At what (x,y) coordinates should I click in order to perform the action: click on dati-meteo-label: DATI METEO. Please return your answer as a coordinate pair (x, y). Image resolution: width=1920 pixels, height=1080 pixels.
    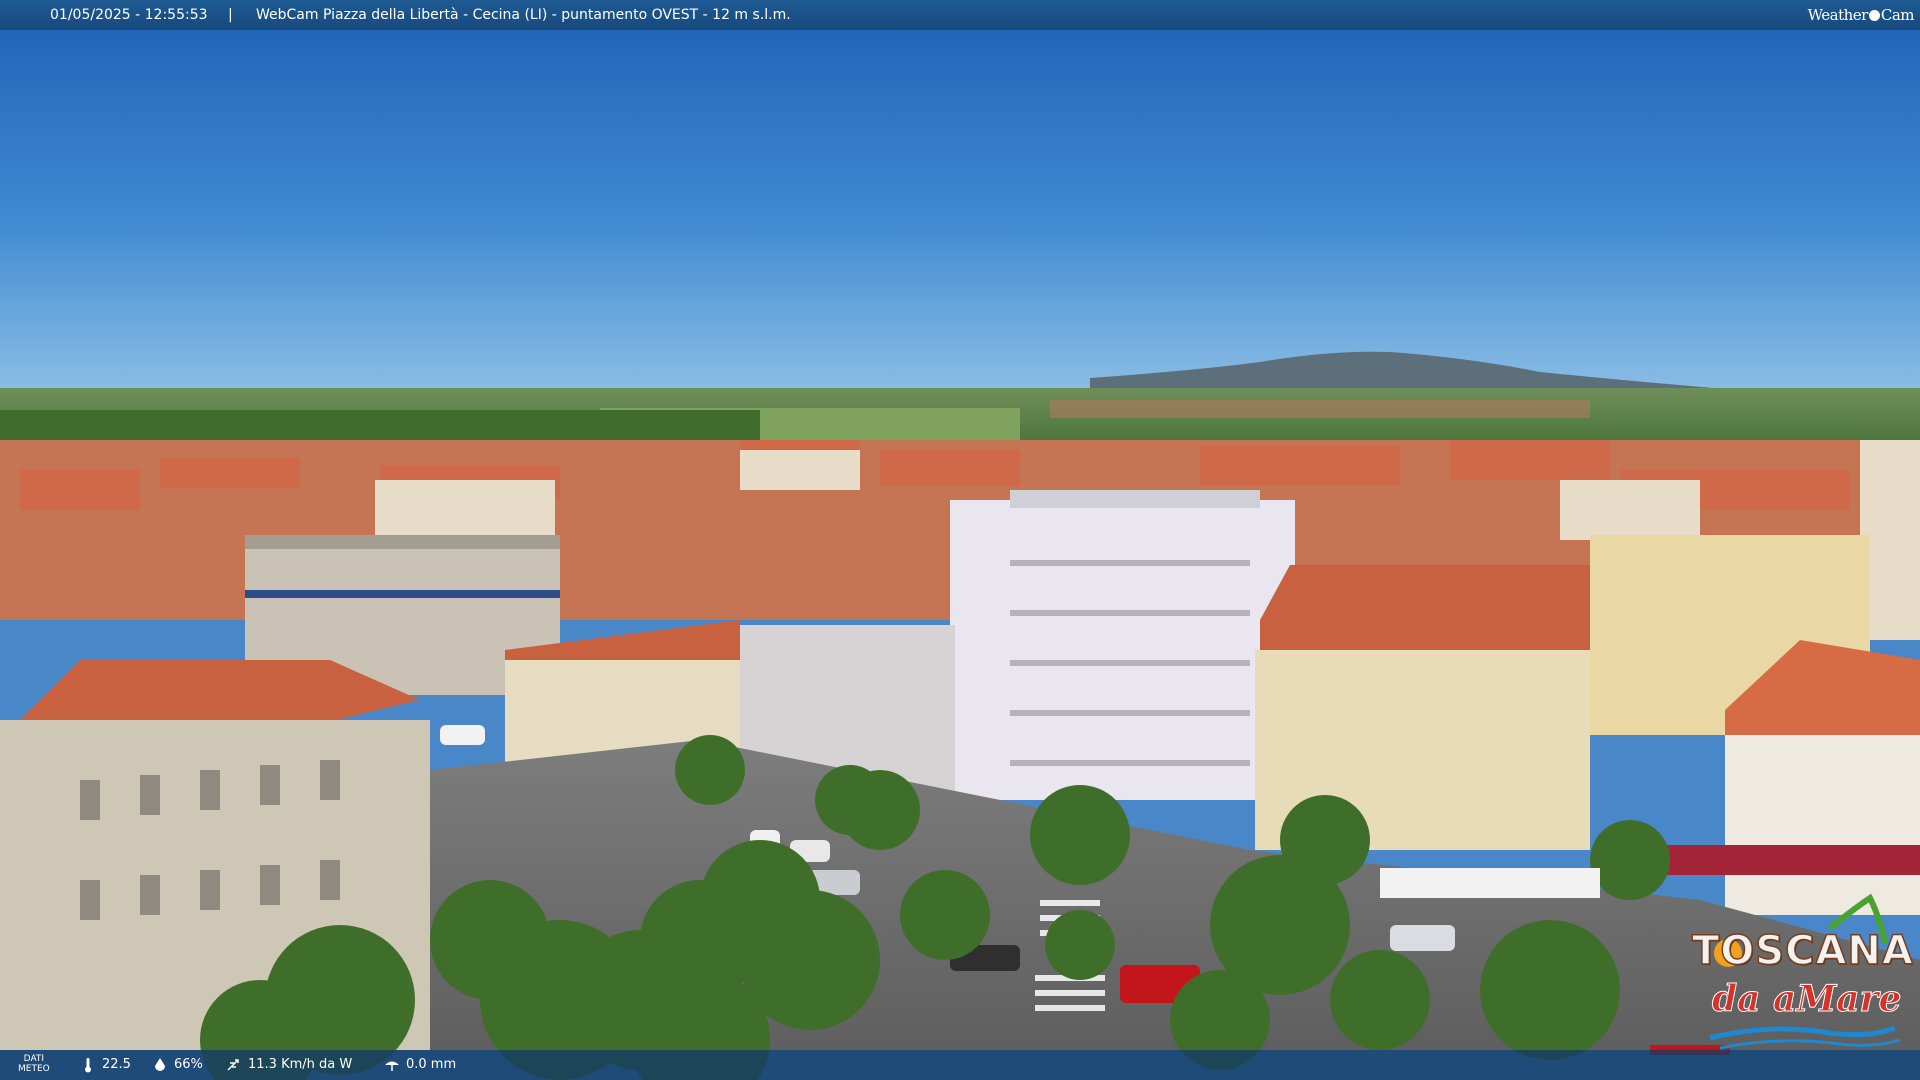
    Looking at the image, I should click on (34, 1064).